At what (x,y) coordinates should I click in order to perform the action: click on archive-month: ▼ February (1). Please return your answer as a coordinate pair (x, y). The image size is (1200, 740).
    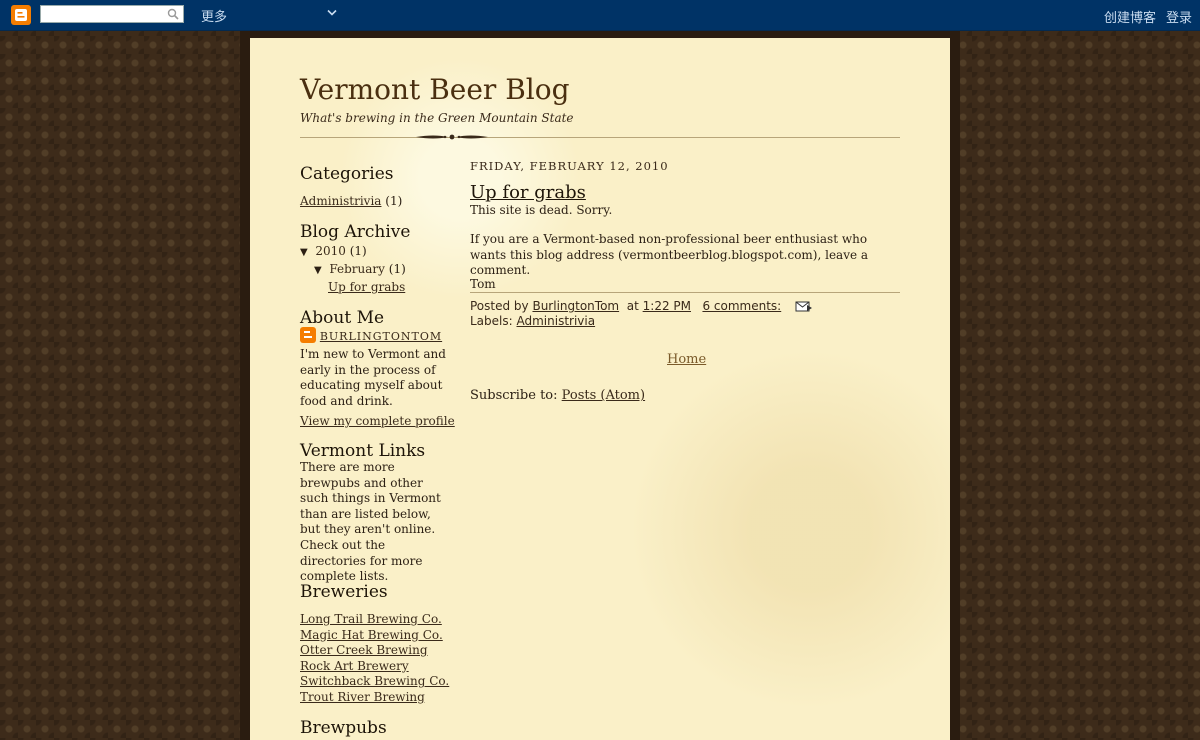
    Looking at the image, I should click on (360, 269).